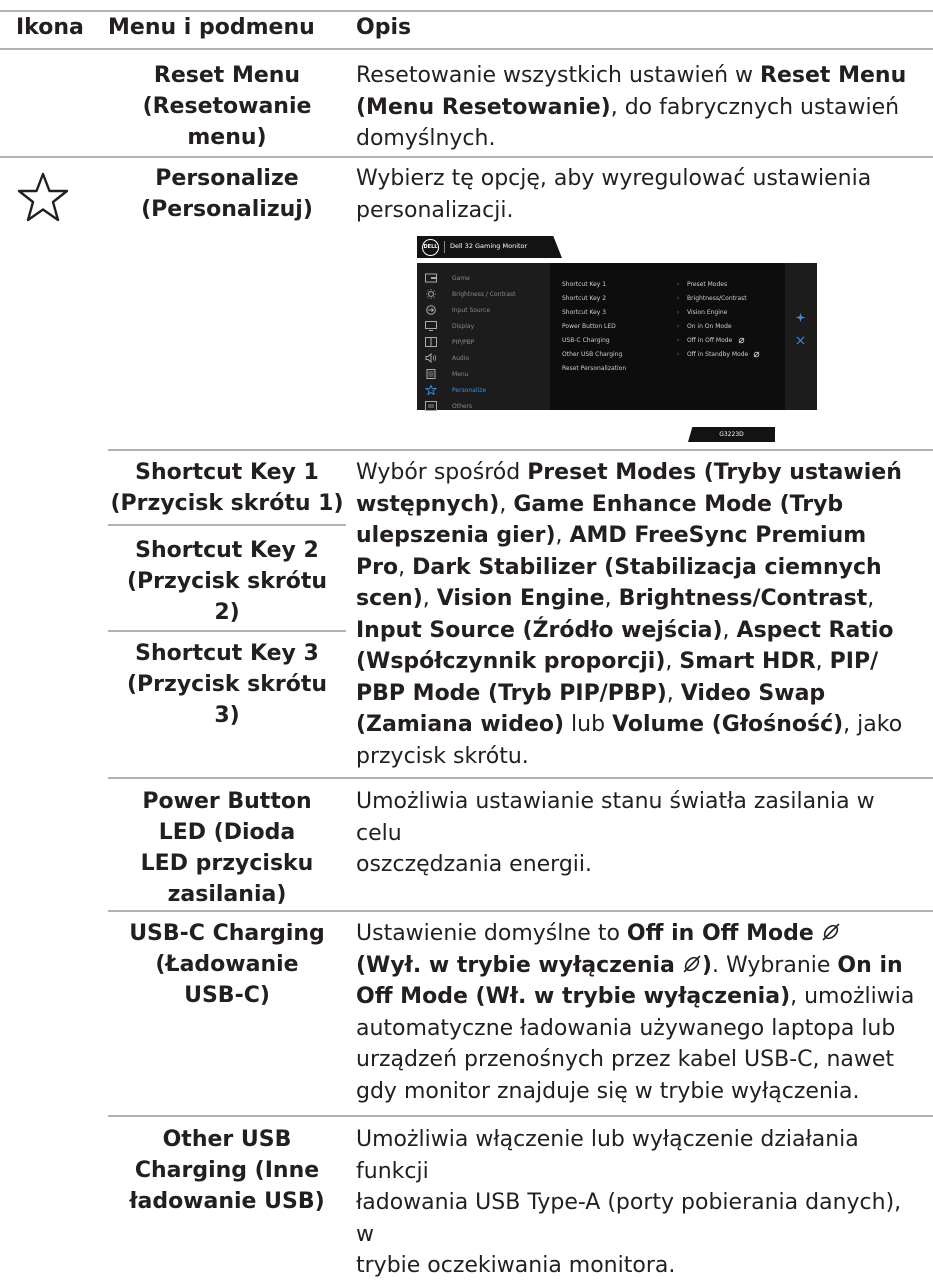 The image size is (933, 1282). What do you see at coordinates (227, 488) in the screenshot?
I see `shortcut-key-1-label: Shortcut Key 1 (Przycisk skrótu 1)` at bounding box center [227, 488].